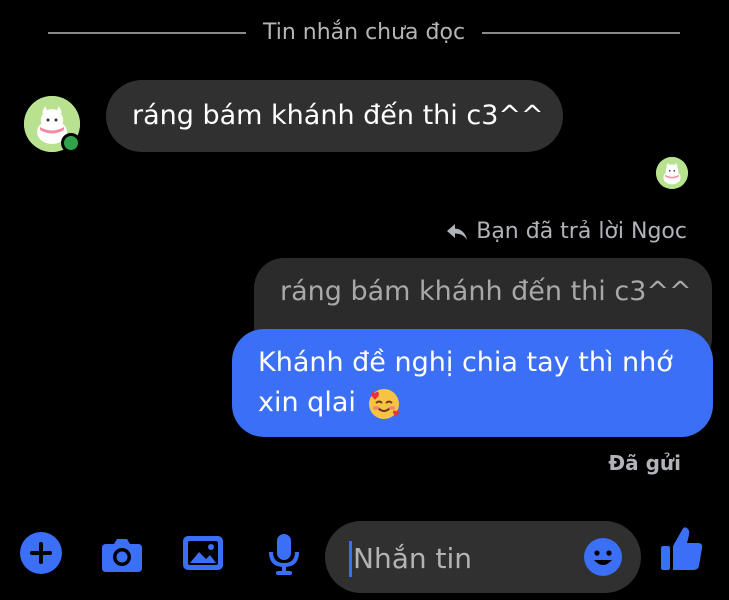 Image resolution: width=729 pixels, height=600 pixels. Describe the element at coordinates (71, 143) in the screenshot. I see `online-status-dot` at that location.